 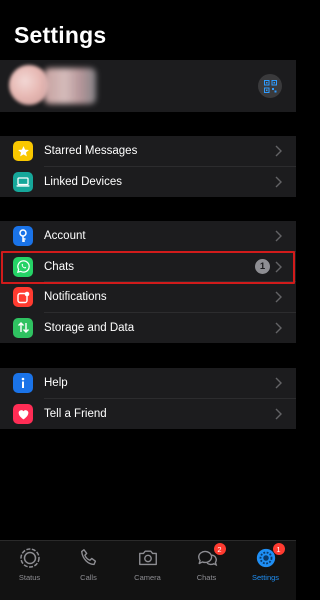 I want to click on settings-group-1: Starred Messages Linked Devices, so click(x=148, y=166).